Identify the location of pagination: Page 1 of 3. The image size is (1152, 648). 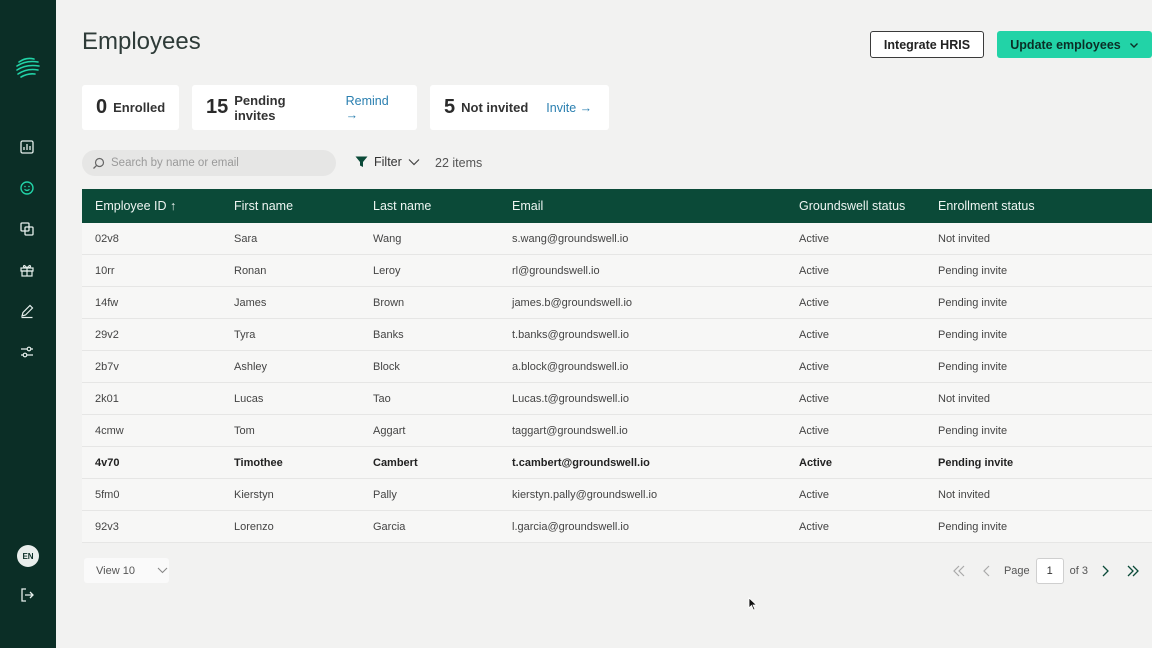
(1046, 571).